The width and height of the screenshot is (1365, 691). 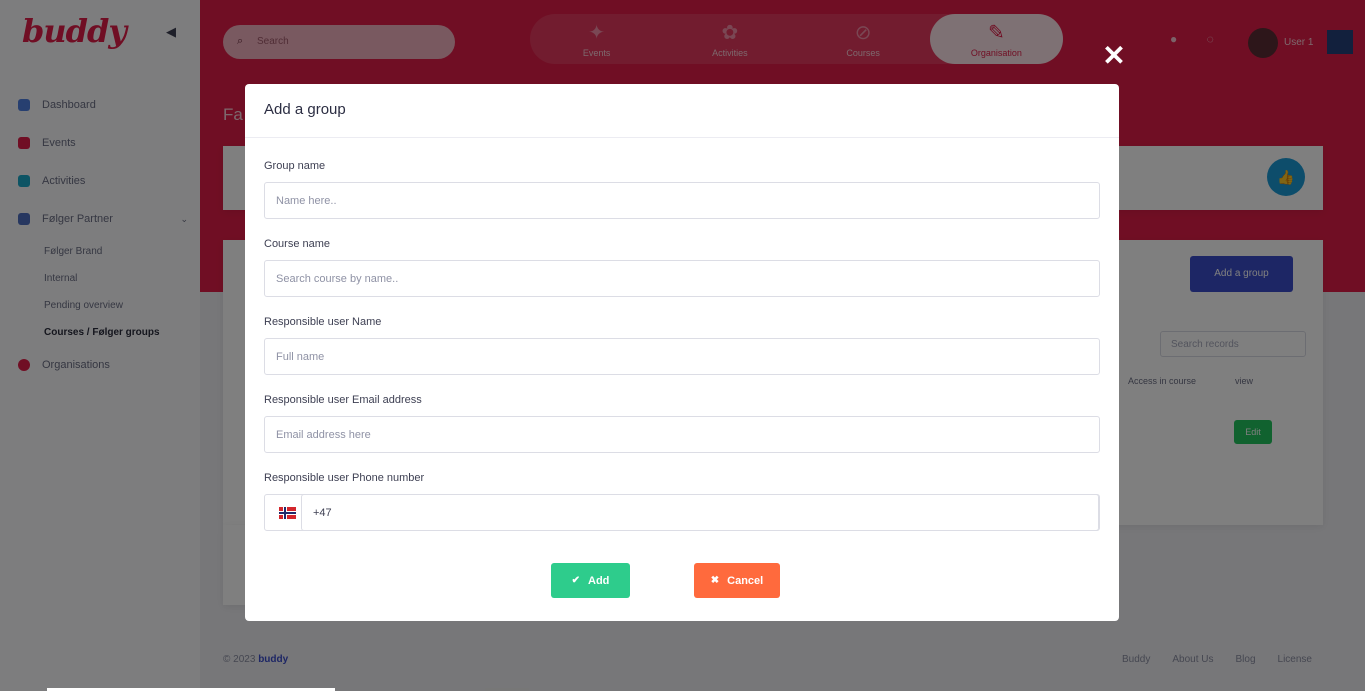 I want to click on user-email-label: Responsible user Email address, so click(x=343, y=400).